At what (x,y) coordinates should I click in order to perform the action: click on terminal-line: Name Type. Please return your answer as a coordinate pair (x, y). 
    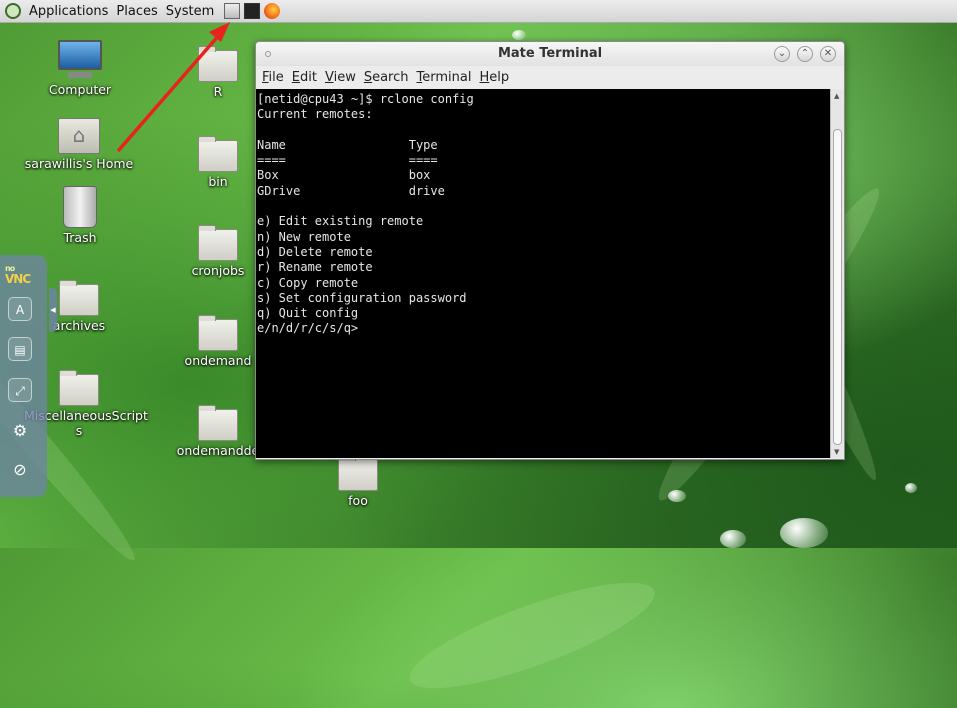
    Looking at the image, I should click on (347, 144).